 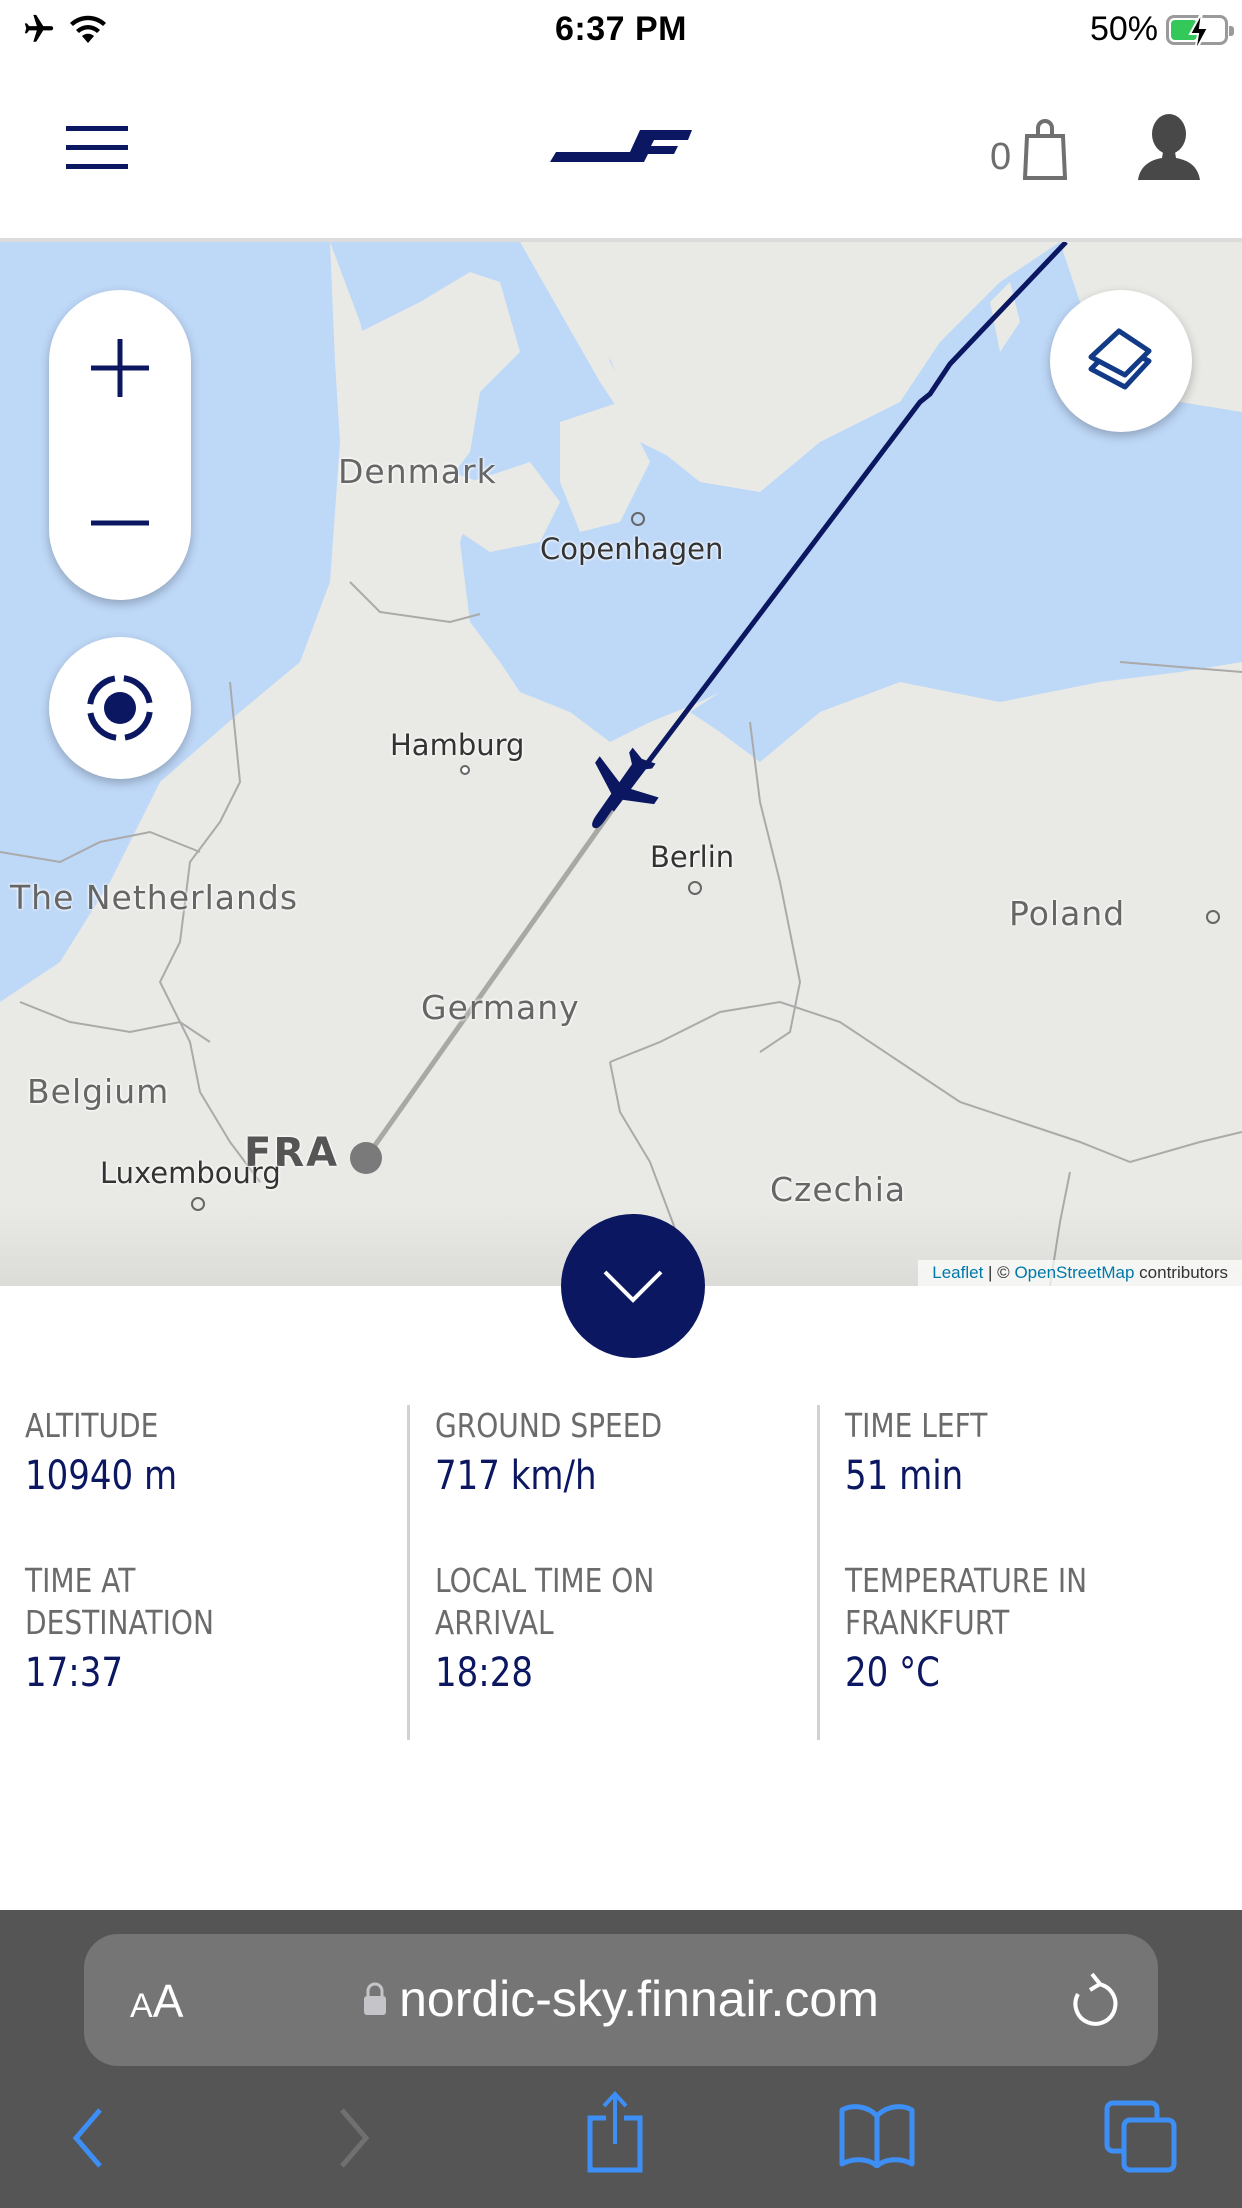 What do you see at coordinates (97, 148) in the screenshot?
I see `hamburger-menu-icon` at bounding box center [97, 148].